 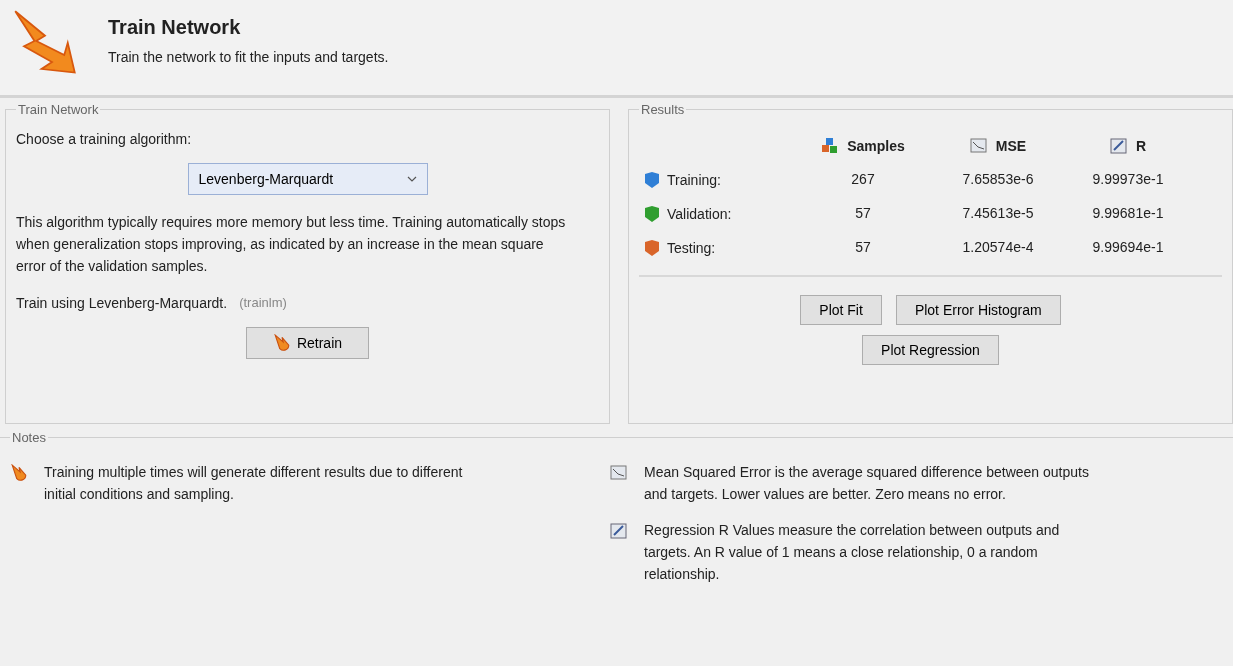 What do you see at coordinates (29, 437) in the screenshot?
I see `panel-title: Notes` at bounding box center [29, 437].